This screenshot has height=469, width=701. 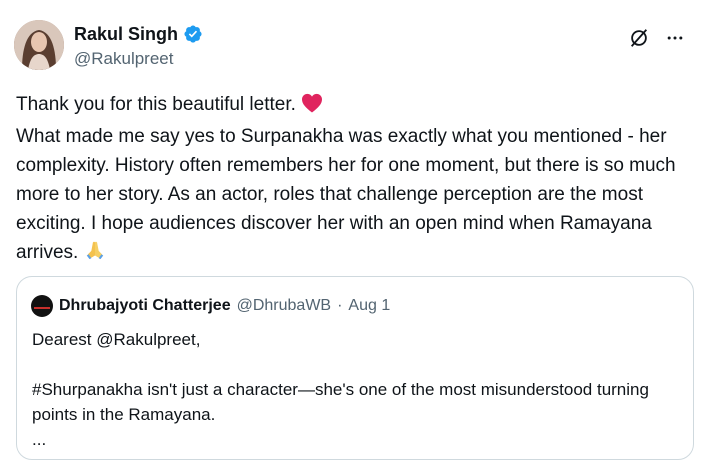 I want to click on quoted-paragraph-gap, so click(x=357, y=364).